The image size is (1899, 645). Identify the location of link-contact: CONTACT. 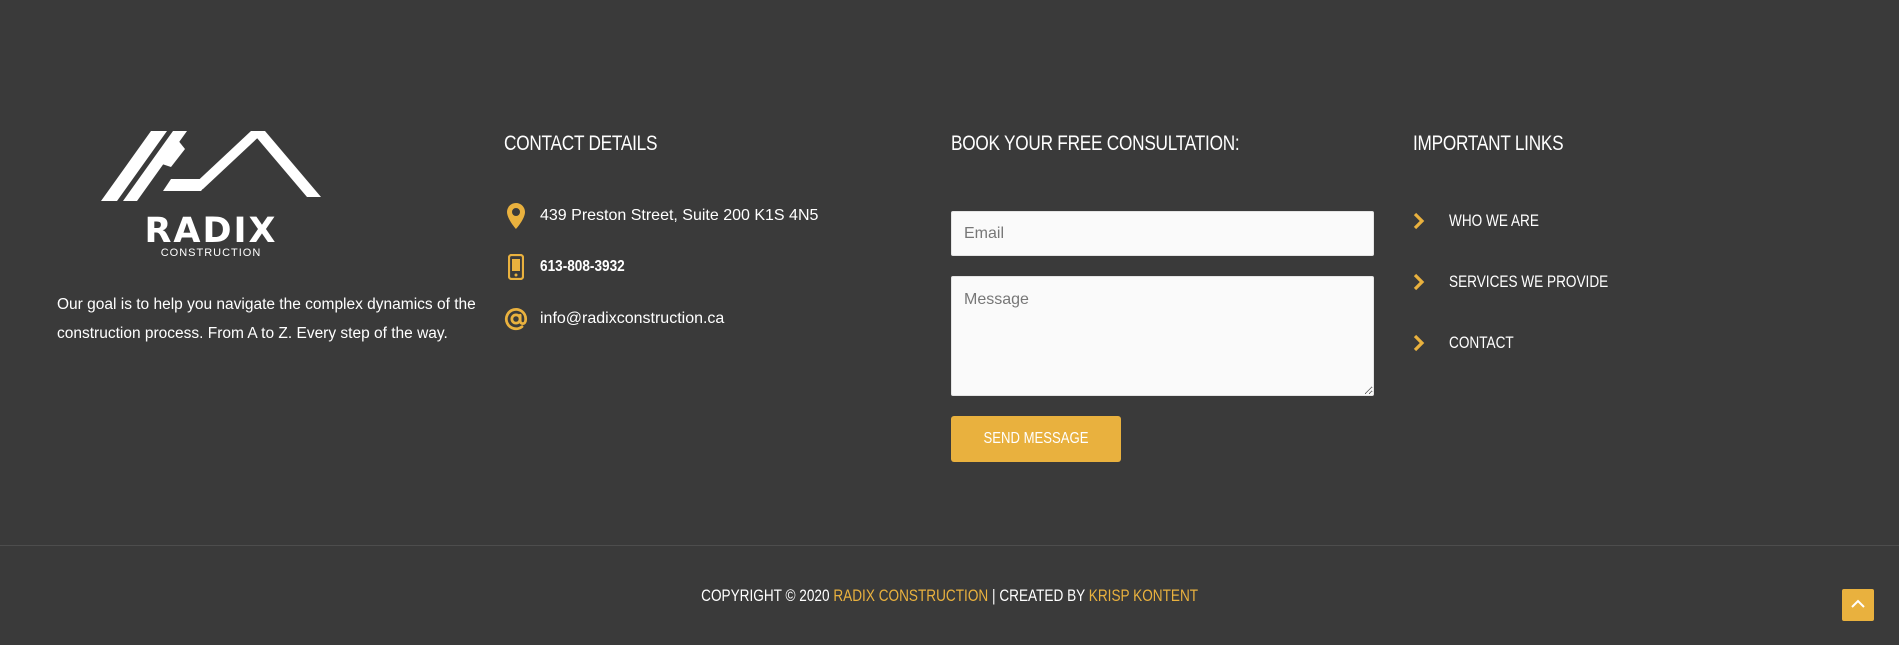
(1471, 343).